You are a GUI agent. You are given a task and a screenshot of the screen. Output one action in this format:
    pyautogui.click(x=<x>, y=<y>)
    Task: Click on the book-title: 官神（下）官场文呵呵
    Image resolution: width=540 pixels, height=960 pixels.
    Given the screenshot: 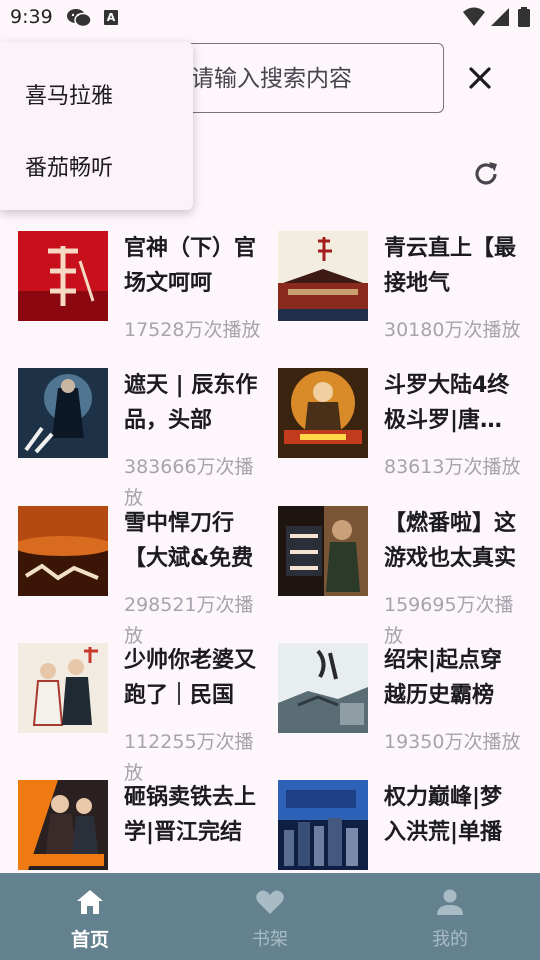 What is the action you would take?
    pyautogui.click(x=190, y=266)
    